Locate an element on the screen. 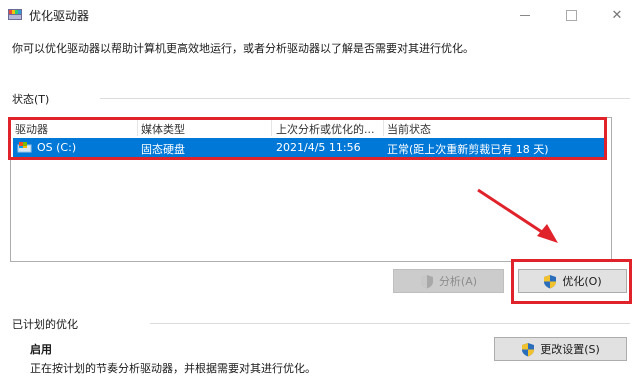 The image size is (640, 380). minimize-icon is located at coordinates (525, 15).